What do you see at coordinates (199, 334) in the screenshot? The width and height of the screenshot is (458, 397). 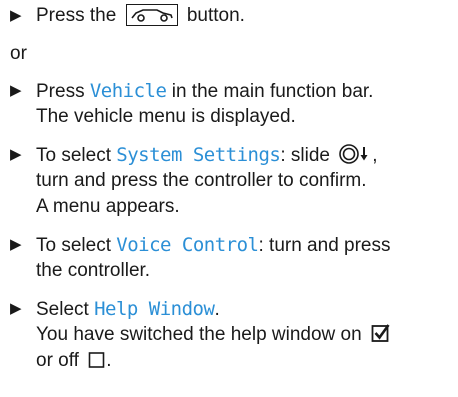 I see `step-text: You have switched the help window on` at bounding box center [199, 334].